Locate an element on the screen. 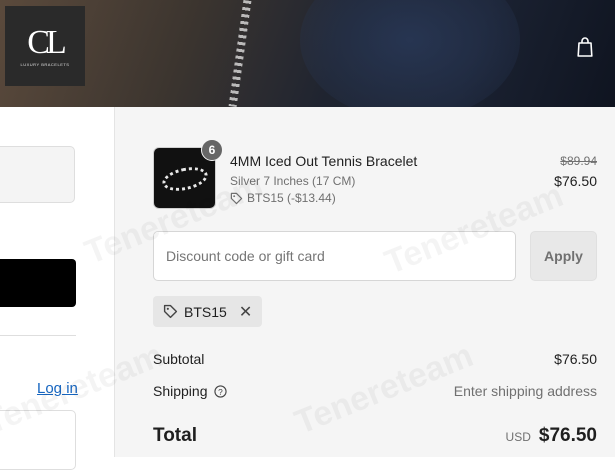  checkout-form-column: Log in is located at coordinates (57, 288).